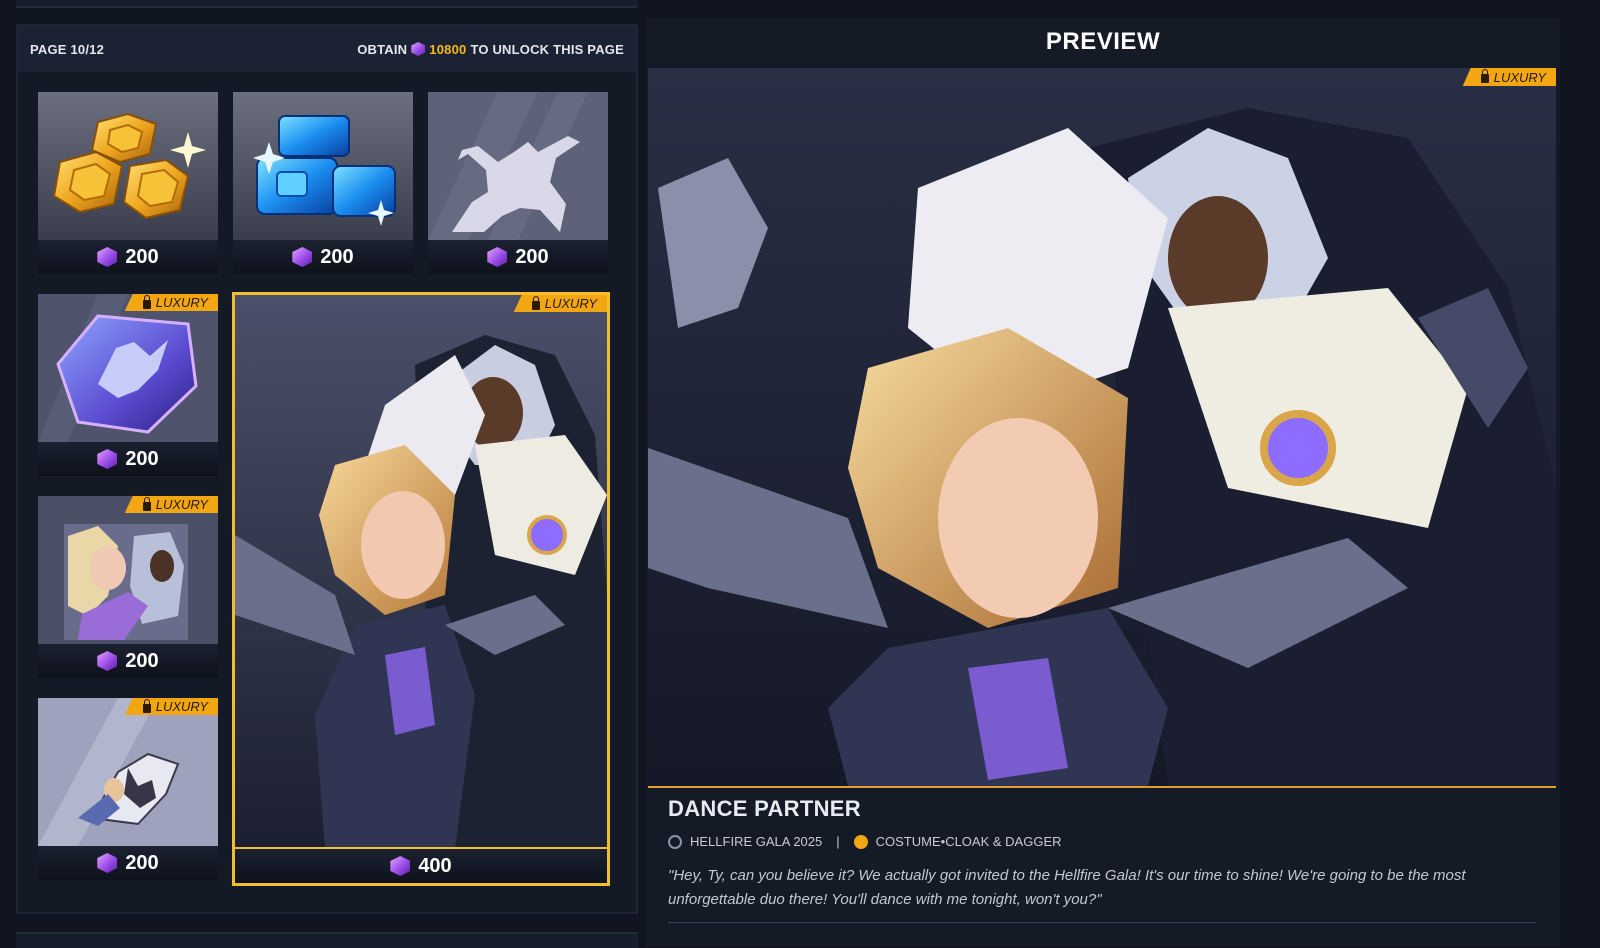  What do you see at coordinates (421, 572) in the screenshot?
I see `costume-art` at bounding box center [421, 572].